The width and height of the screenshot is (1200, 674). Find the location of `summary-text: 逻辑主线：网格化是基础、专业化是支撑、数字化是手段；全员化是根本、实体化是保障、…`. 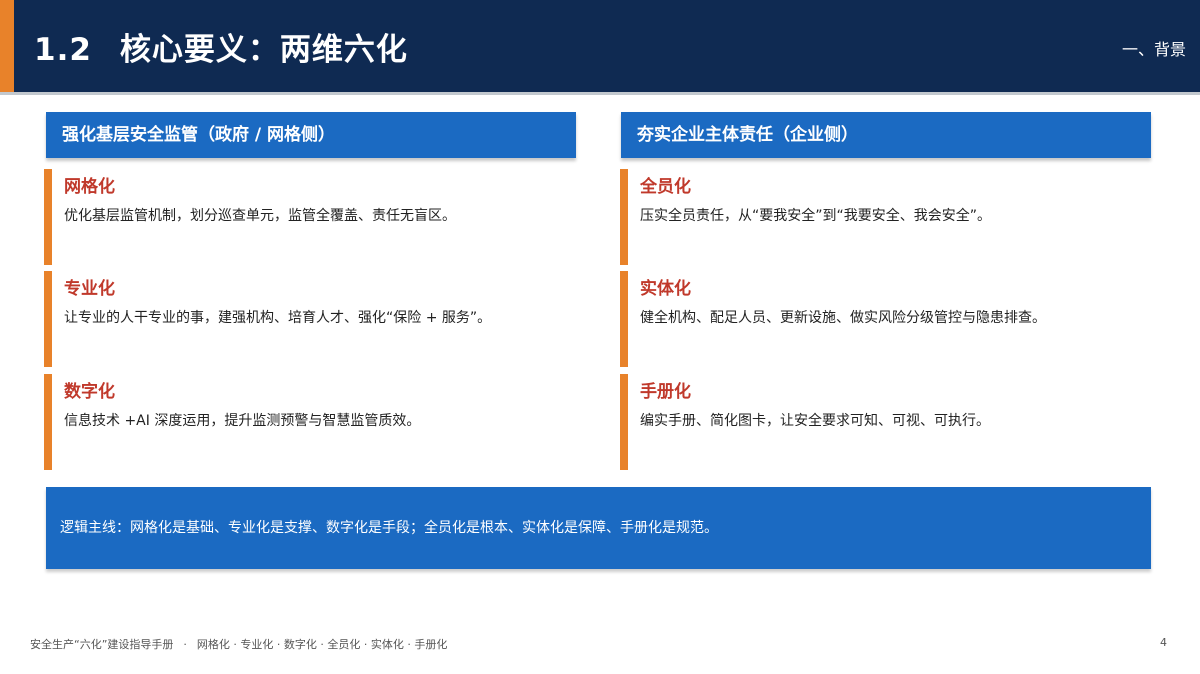

summary-text: 逻辑主线：网格化是基础、专业化是支撑、数字化是手段；全员化是根本、实体化是保障、… is located at coordinates (389, 528).